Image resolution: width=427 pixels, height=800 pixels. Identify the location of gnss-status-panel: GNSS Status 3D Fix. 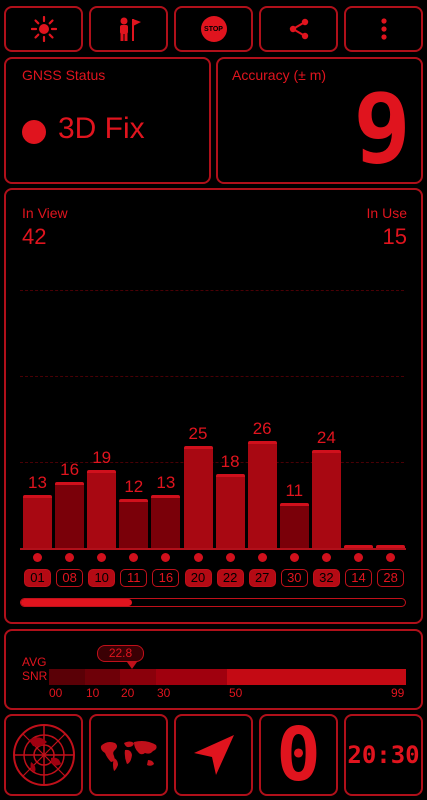
(107, 120).